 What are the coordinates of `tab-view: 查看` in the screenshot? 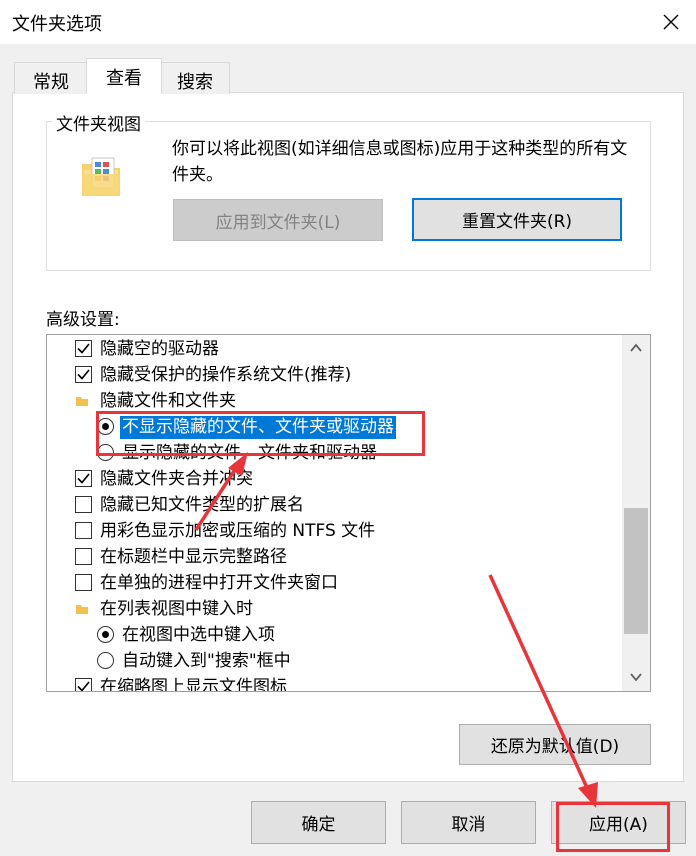 It's located at (124, 76).